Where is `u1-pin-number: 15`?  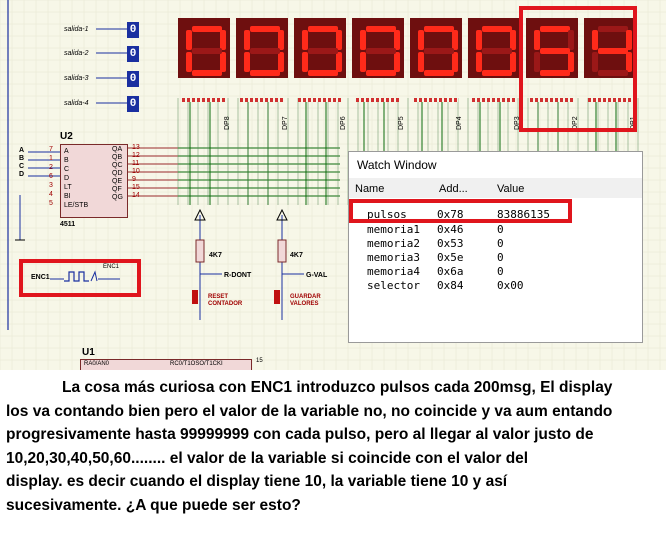 u1-pin-number: 15 is located at coordinates (259, 361).